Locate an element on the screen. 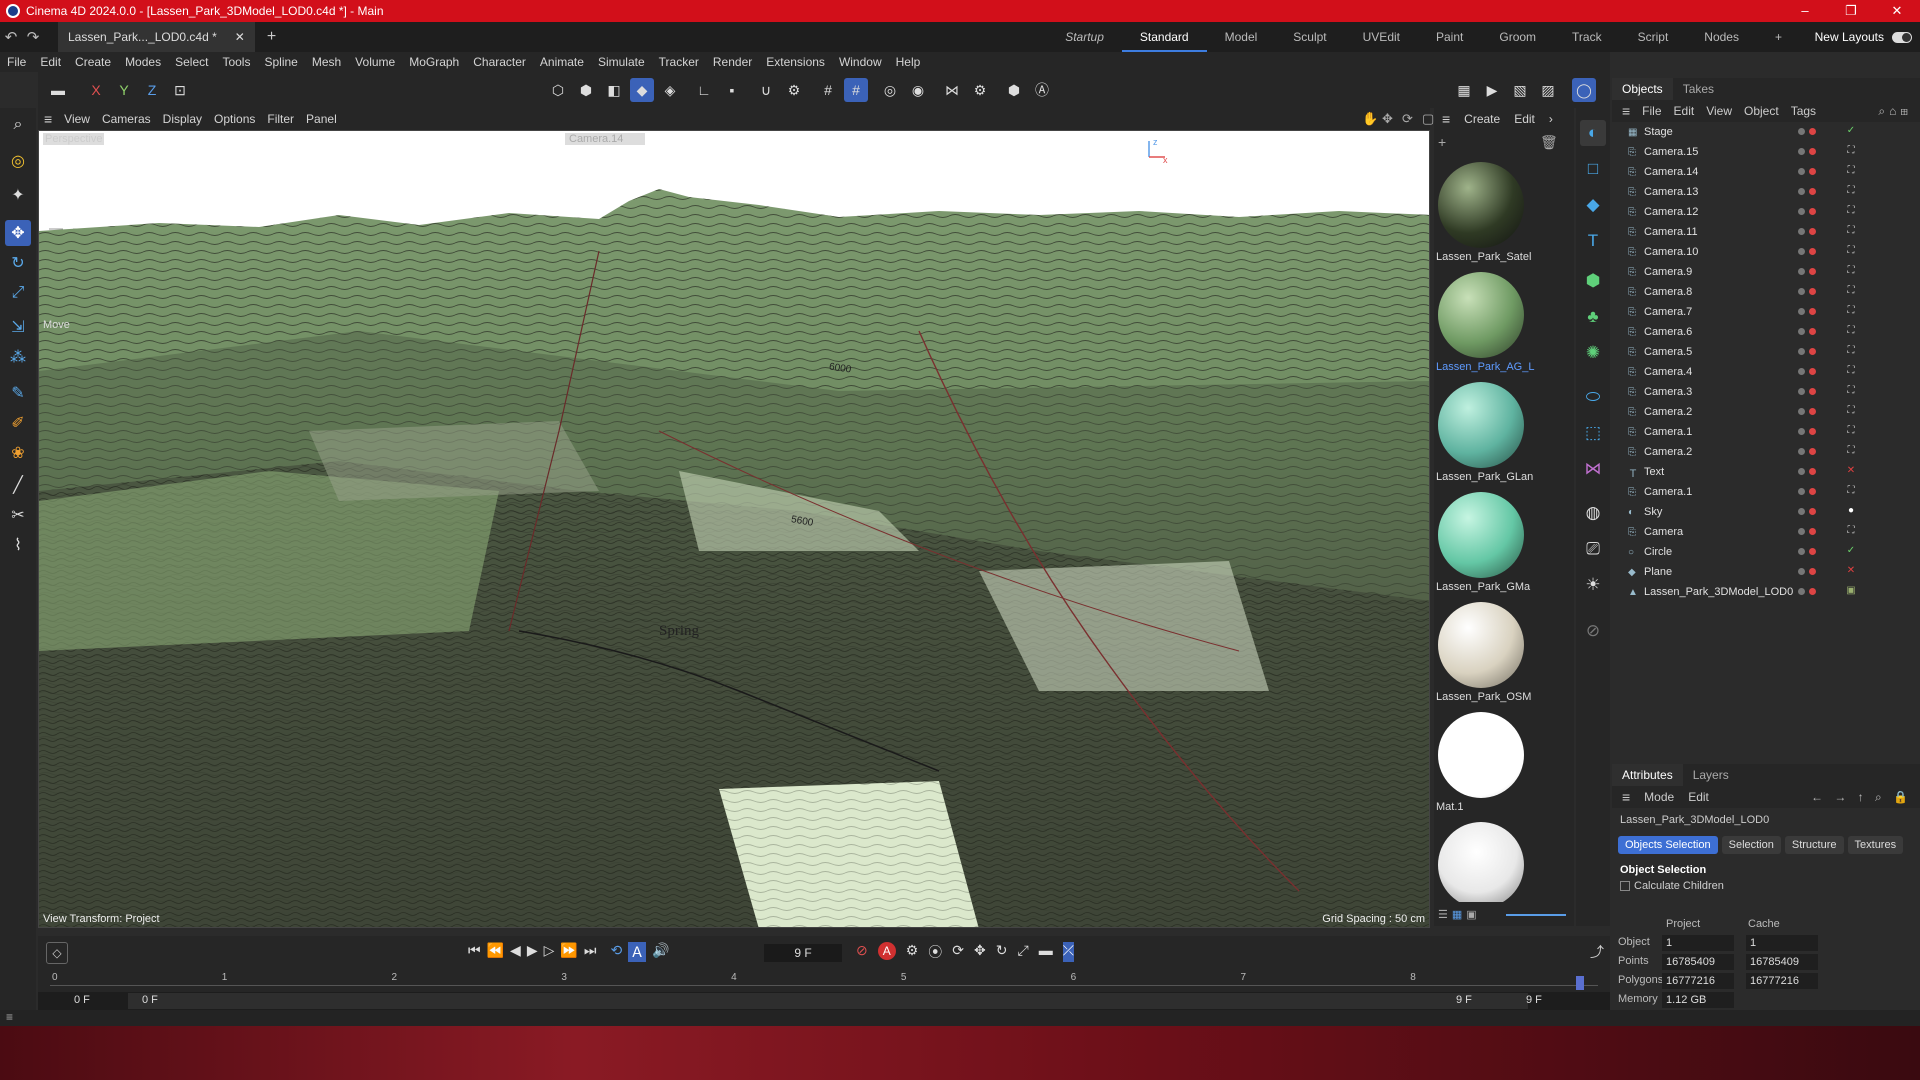 The height and width of the screenshot is (1080, 1920). object-row: ⎘ Camera.1 ⛶ is located at coordinates (1766, 432).